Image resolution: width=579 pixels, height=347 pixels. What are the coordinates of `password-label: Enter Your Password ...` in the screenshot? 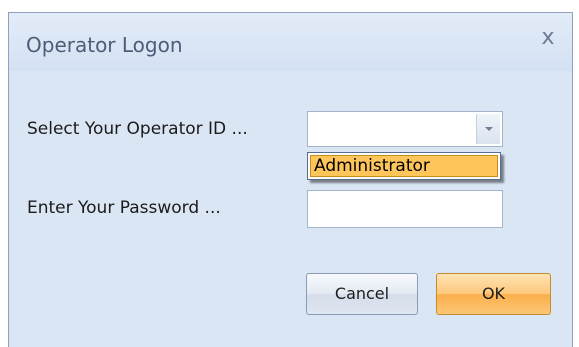 It's located at (124, 208).